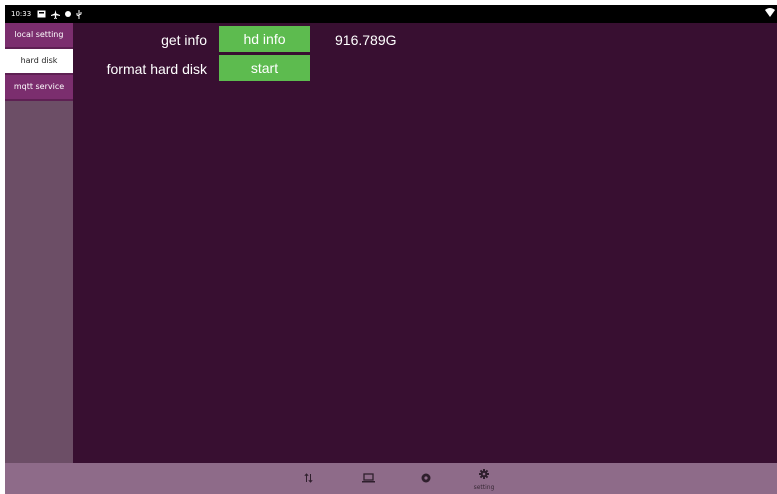  Describe the element at coordinates (484, 487) in the screenshot. I see `nav-setting-label: setting` at that location.